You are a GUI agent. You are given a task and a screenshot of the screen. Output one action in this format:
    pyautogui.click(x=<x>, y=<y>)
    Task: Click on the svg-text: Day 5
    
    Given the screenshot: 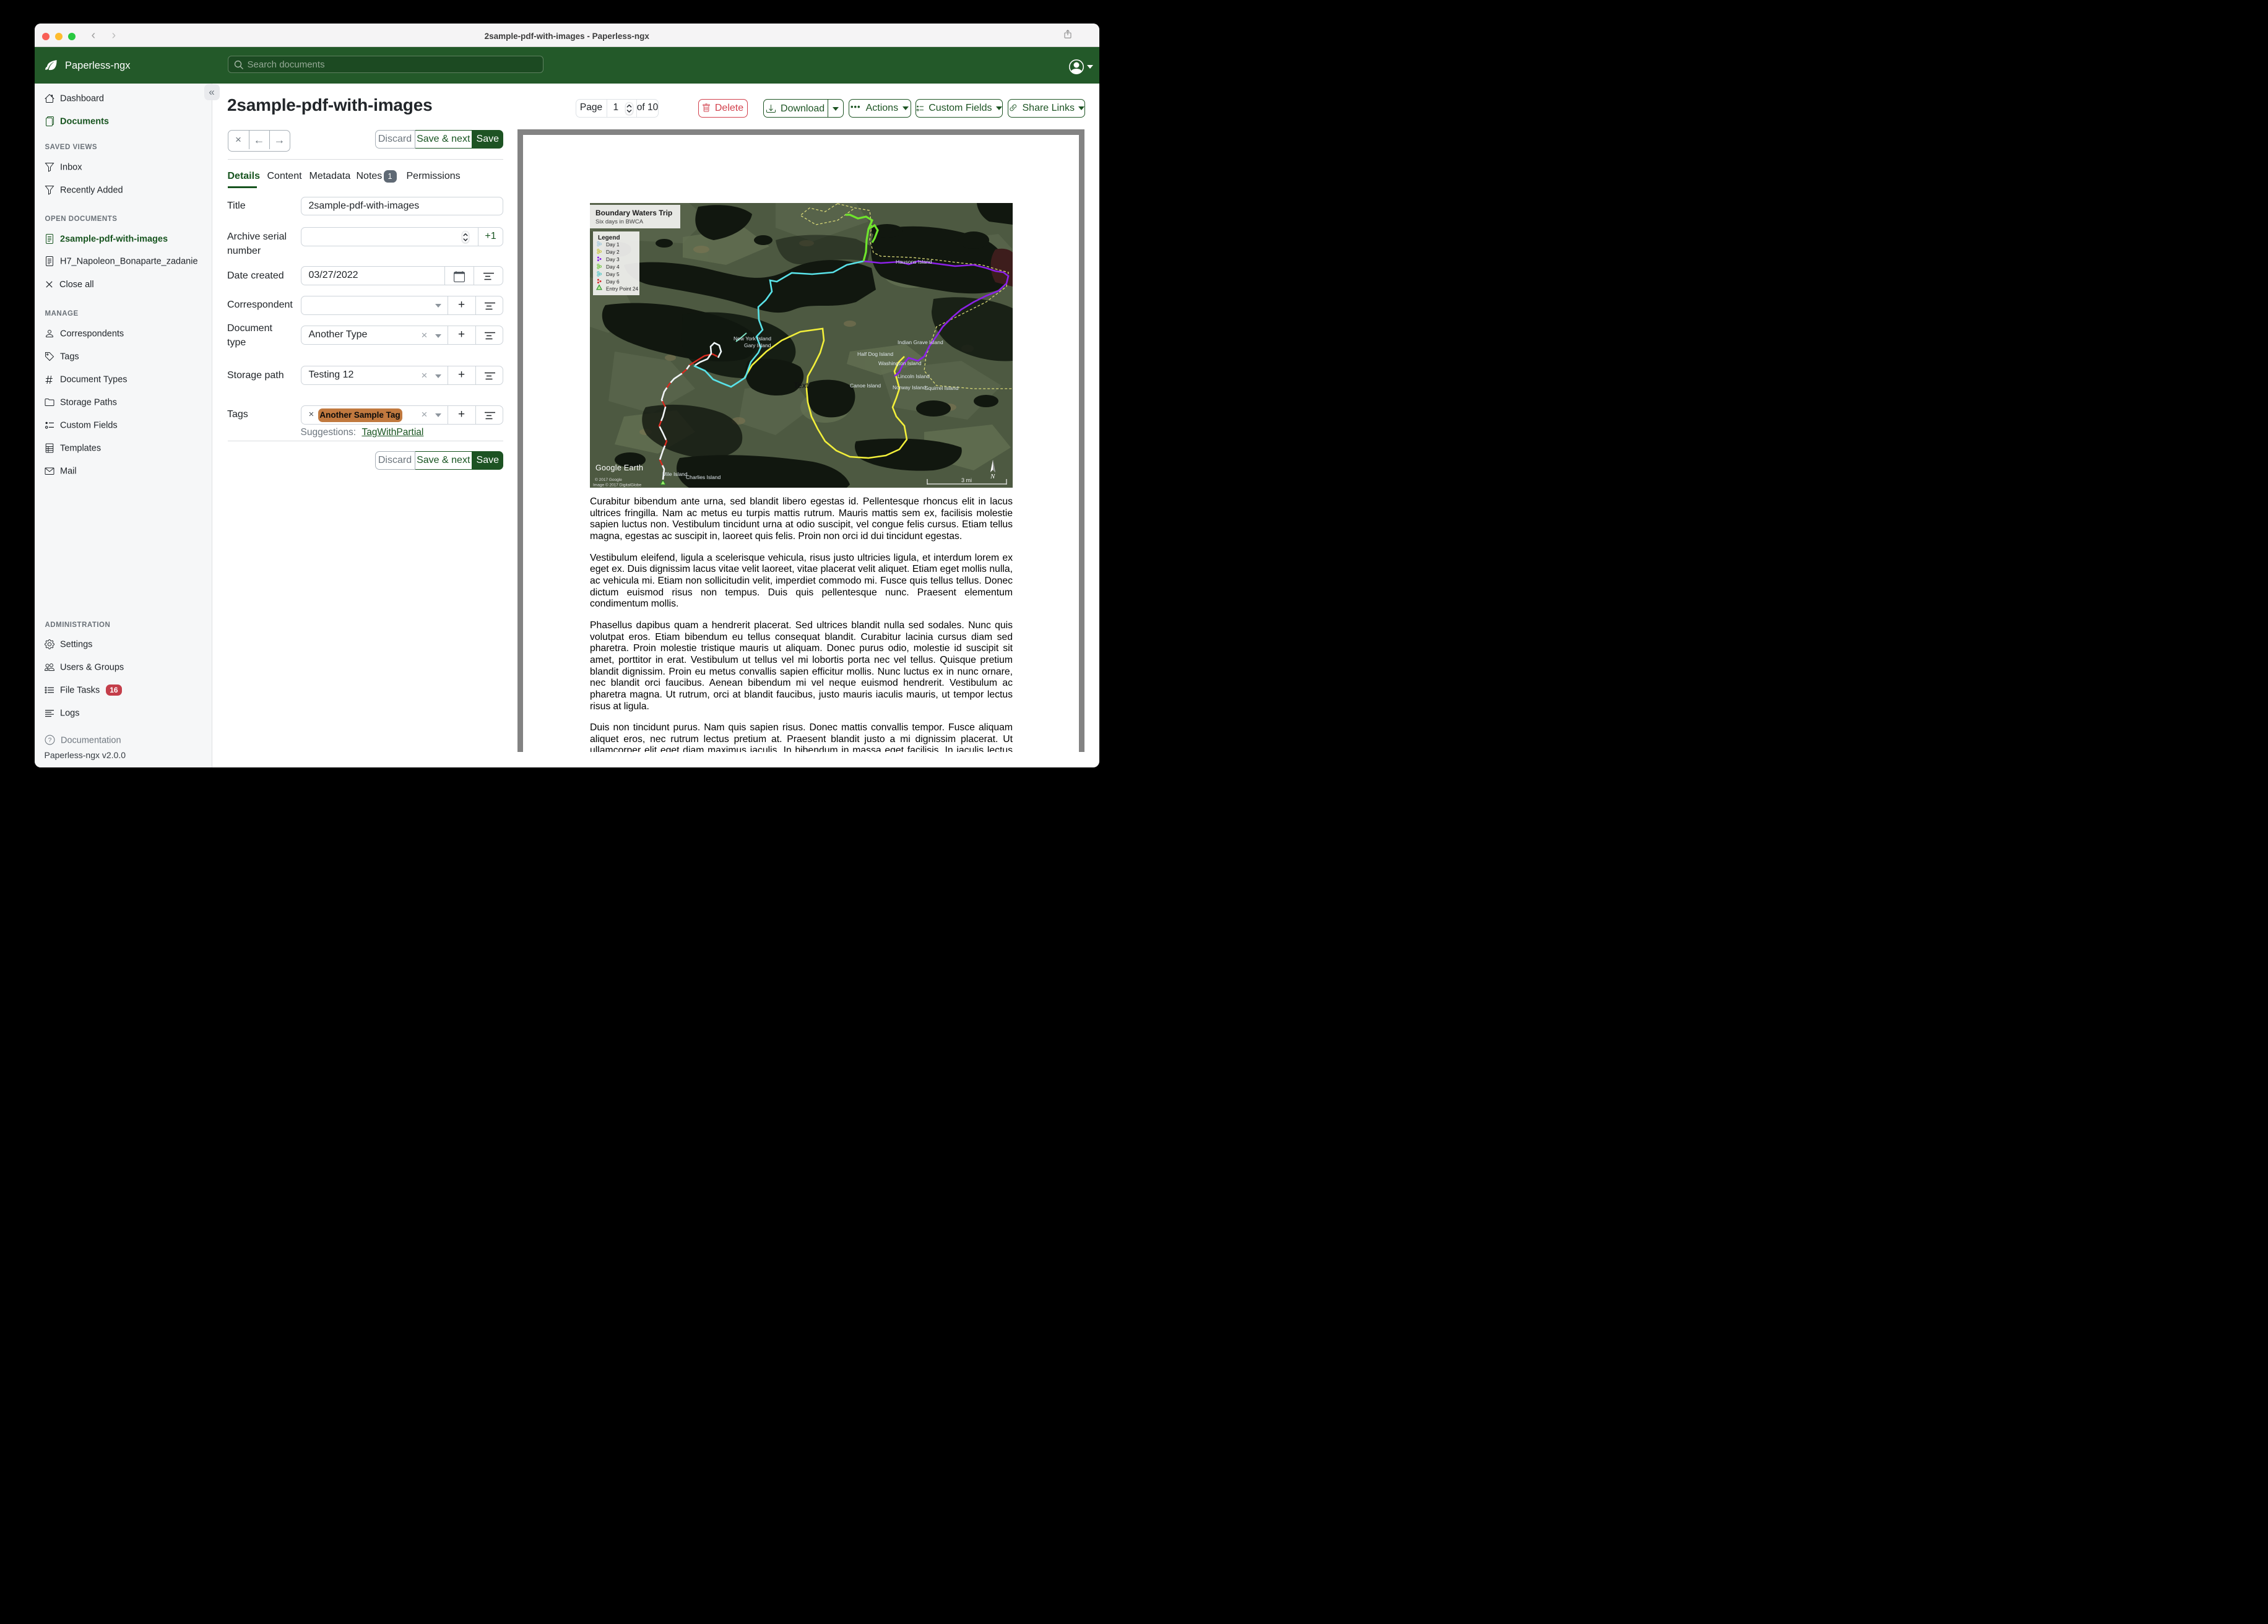 What is the action you would take?
    pyautogui.click(x=613, y=274)
    